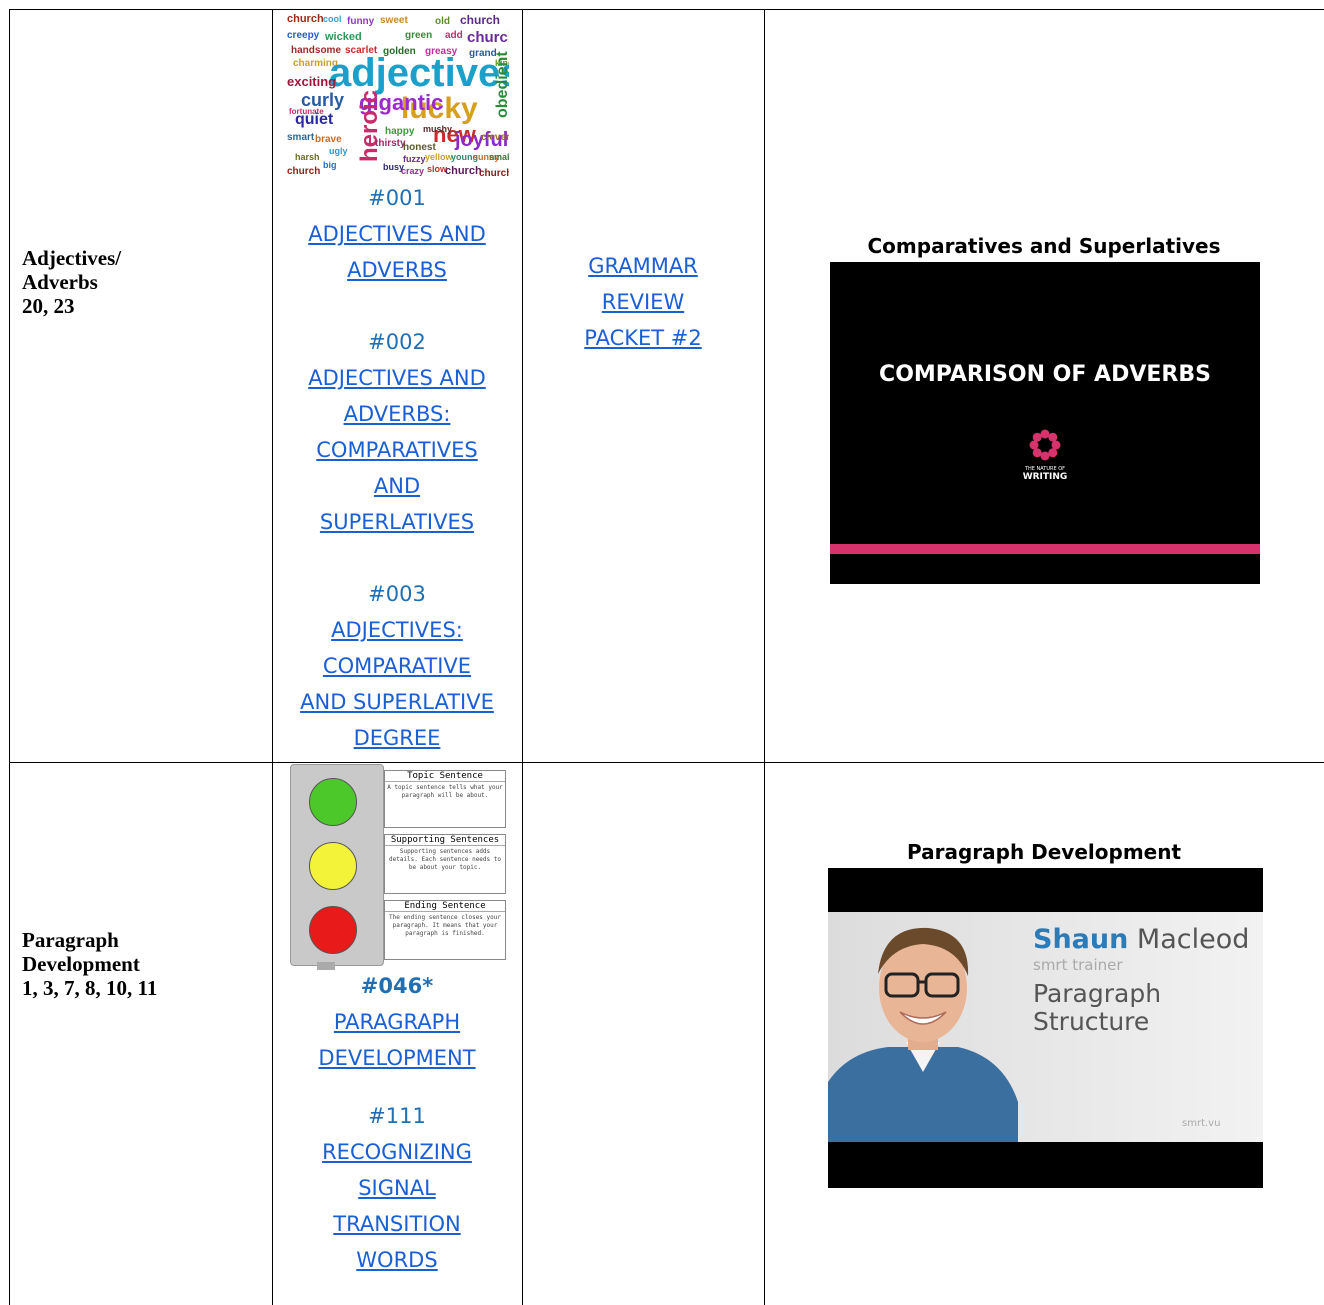 The height and width of the screenshot is (1305, 1324). Describe the element at coordinates (90, 988) in the screenshot. I see `topic-pages: 1, 3, 7, 8, 10, 11` at that location.